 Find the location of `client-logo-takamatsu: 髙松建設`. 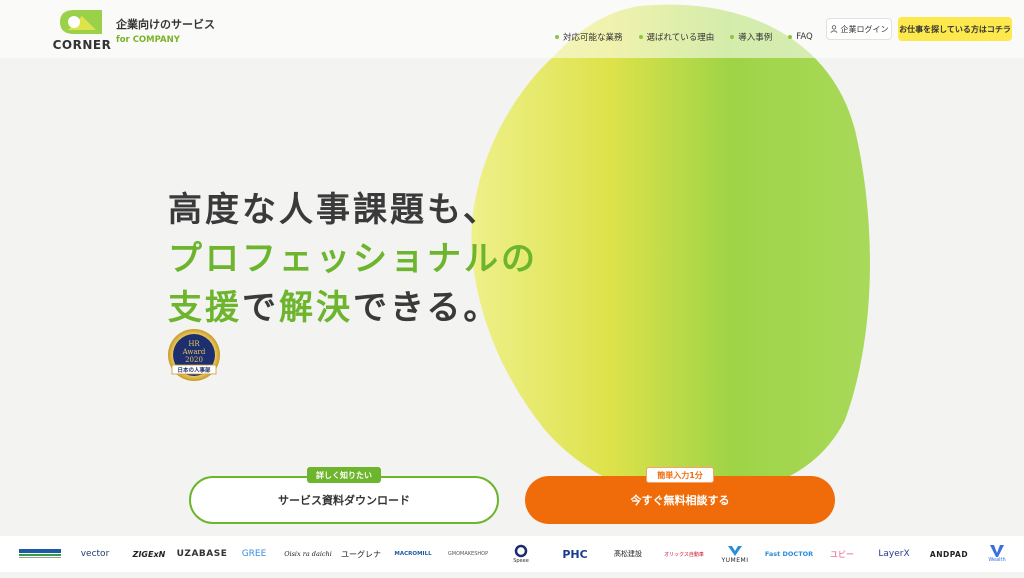

client-logo-takamatsu: 髙松建設 is located at coordinates (628, 554).